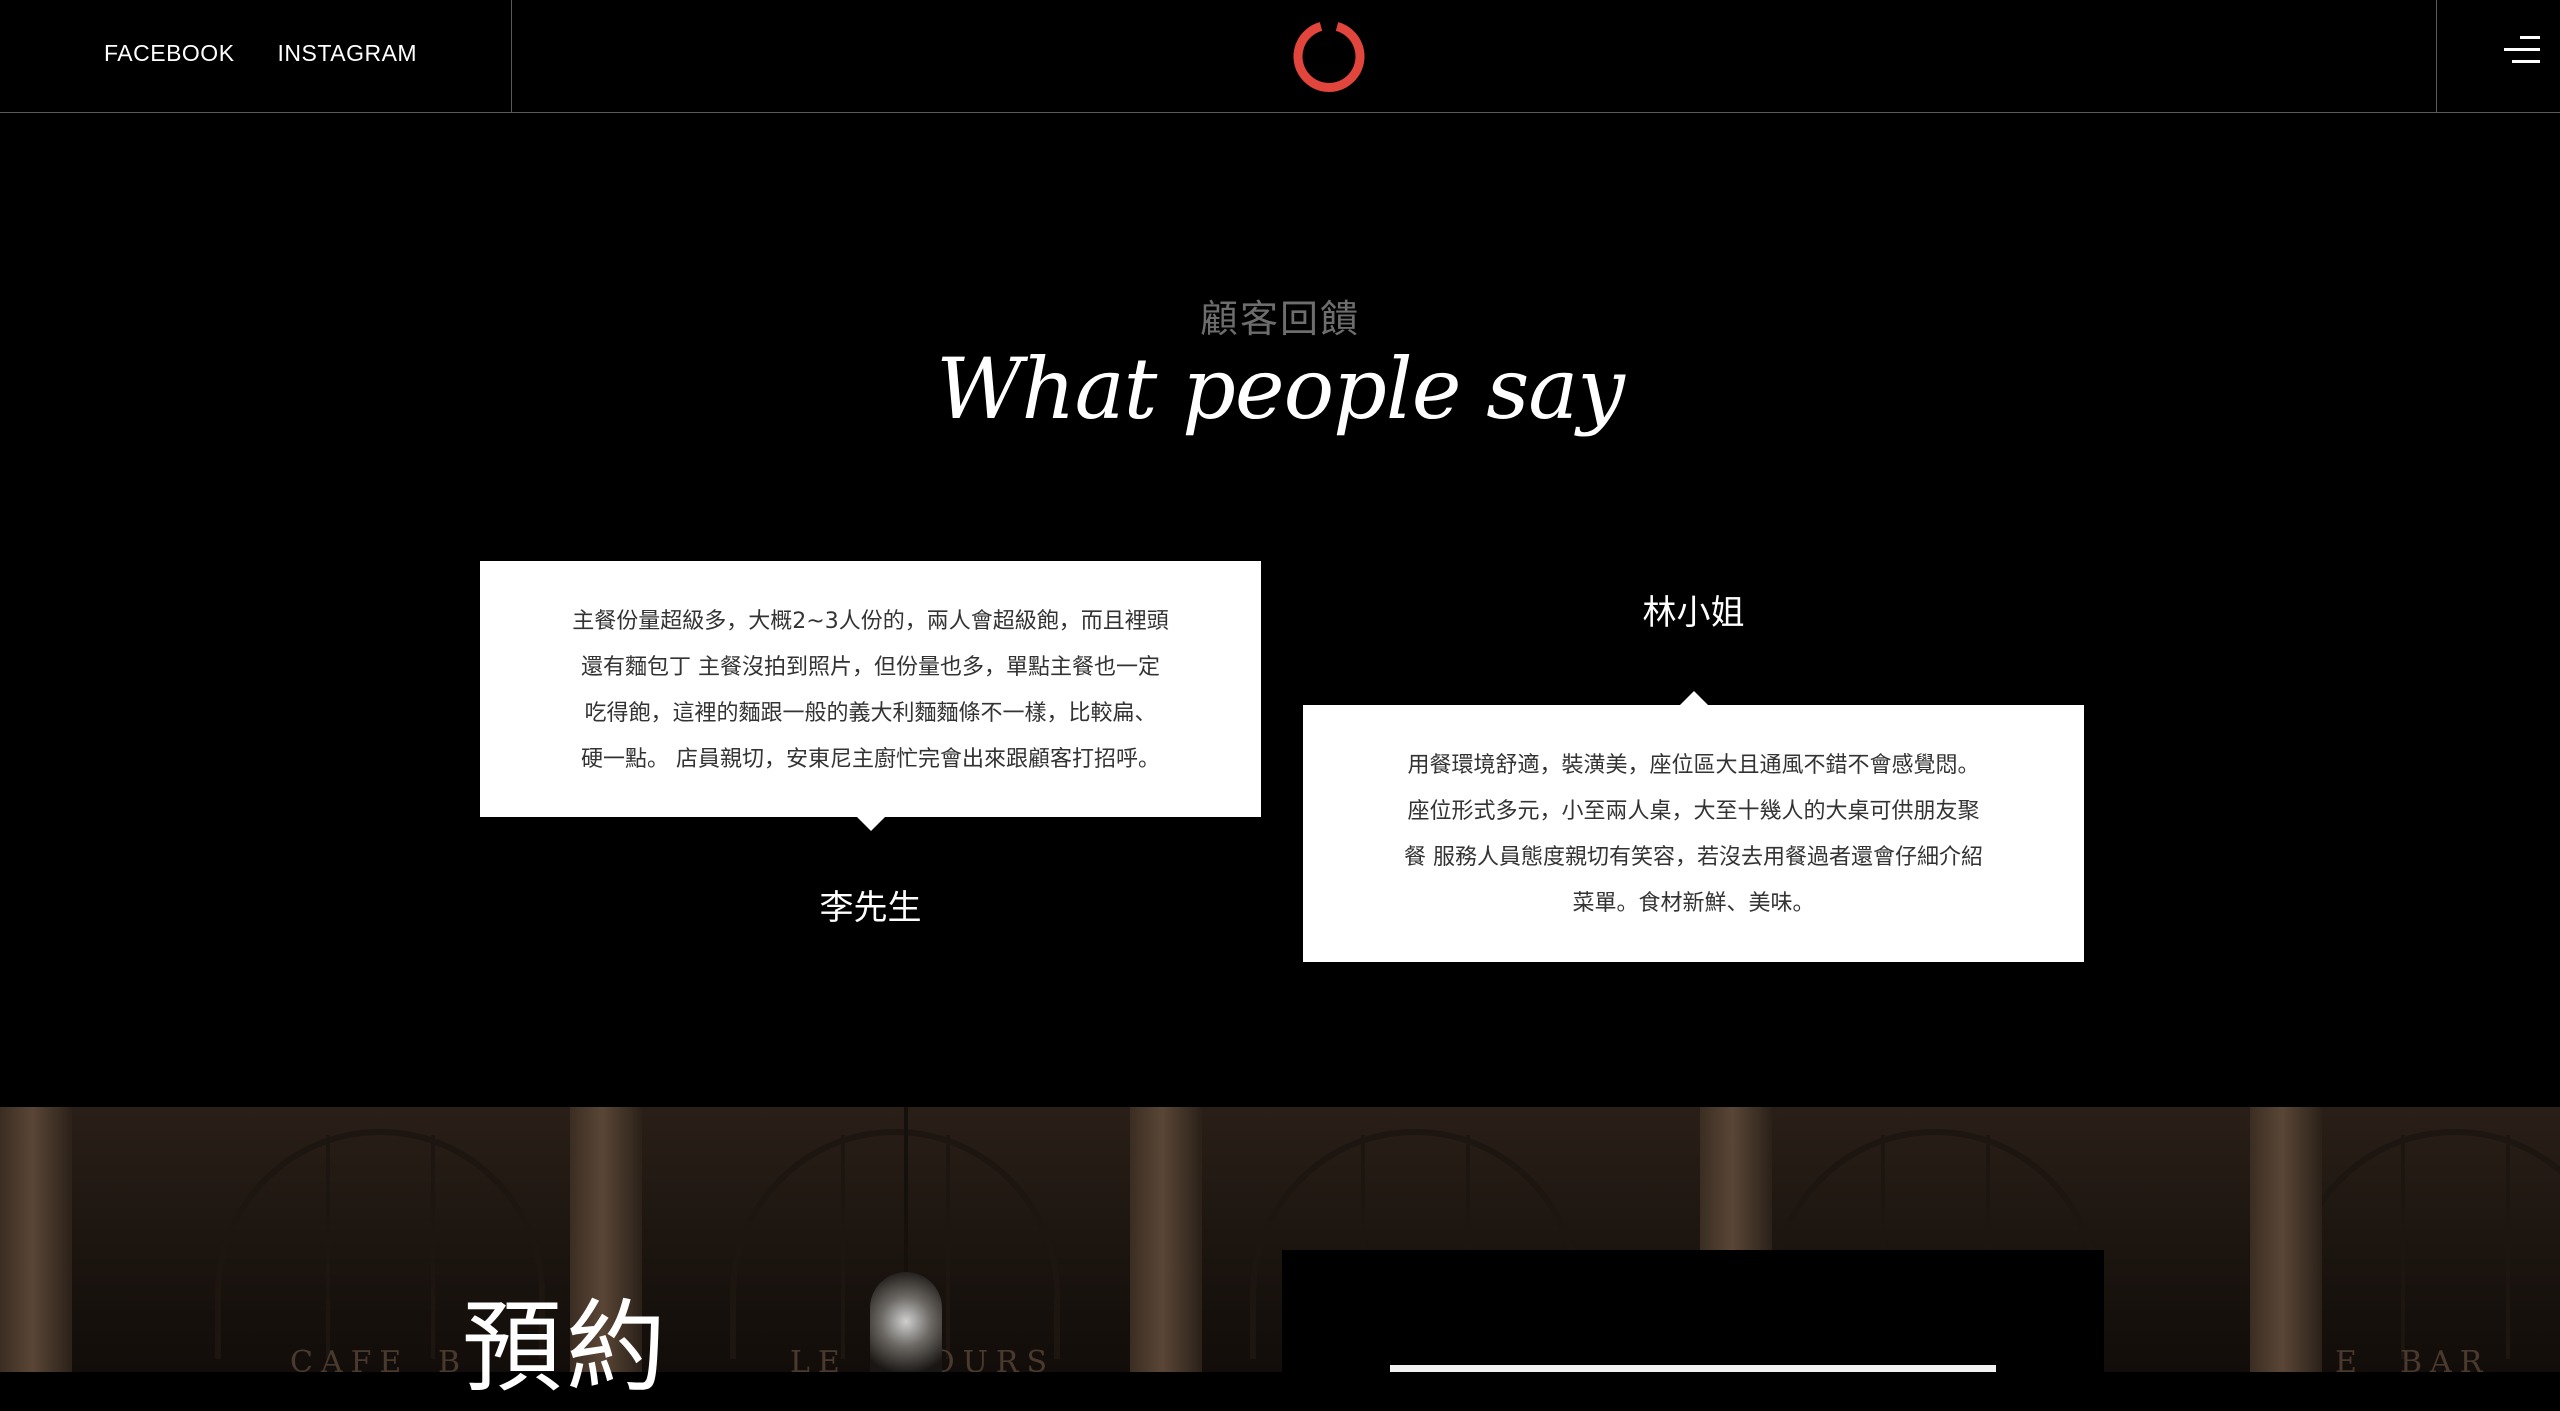  What do you see at coordinates (169, 53) in the screenshot?
I see `facebook-link: FACEBOOK` at bounding box center [169, 53].